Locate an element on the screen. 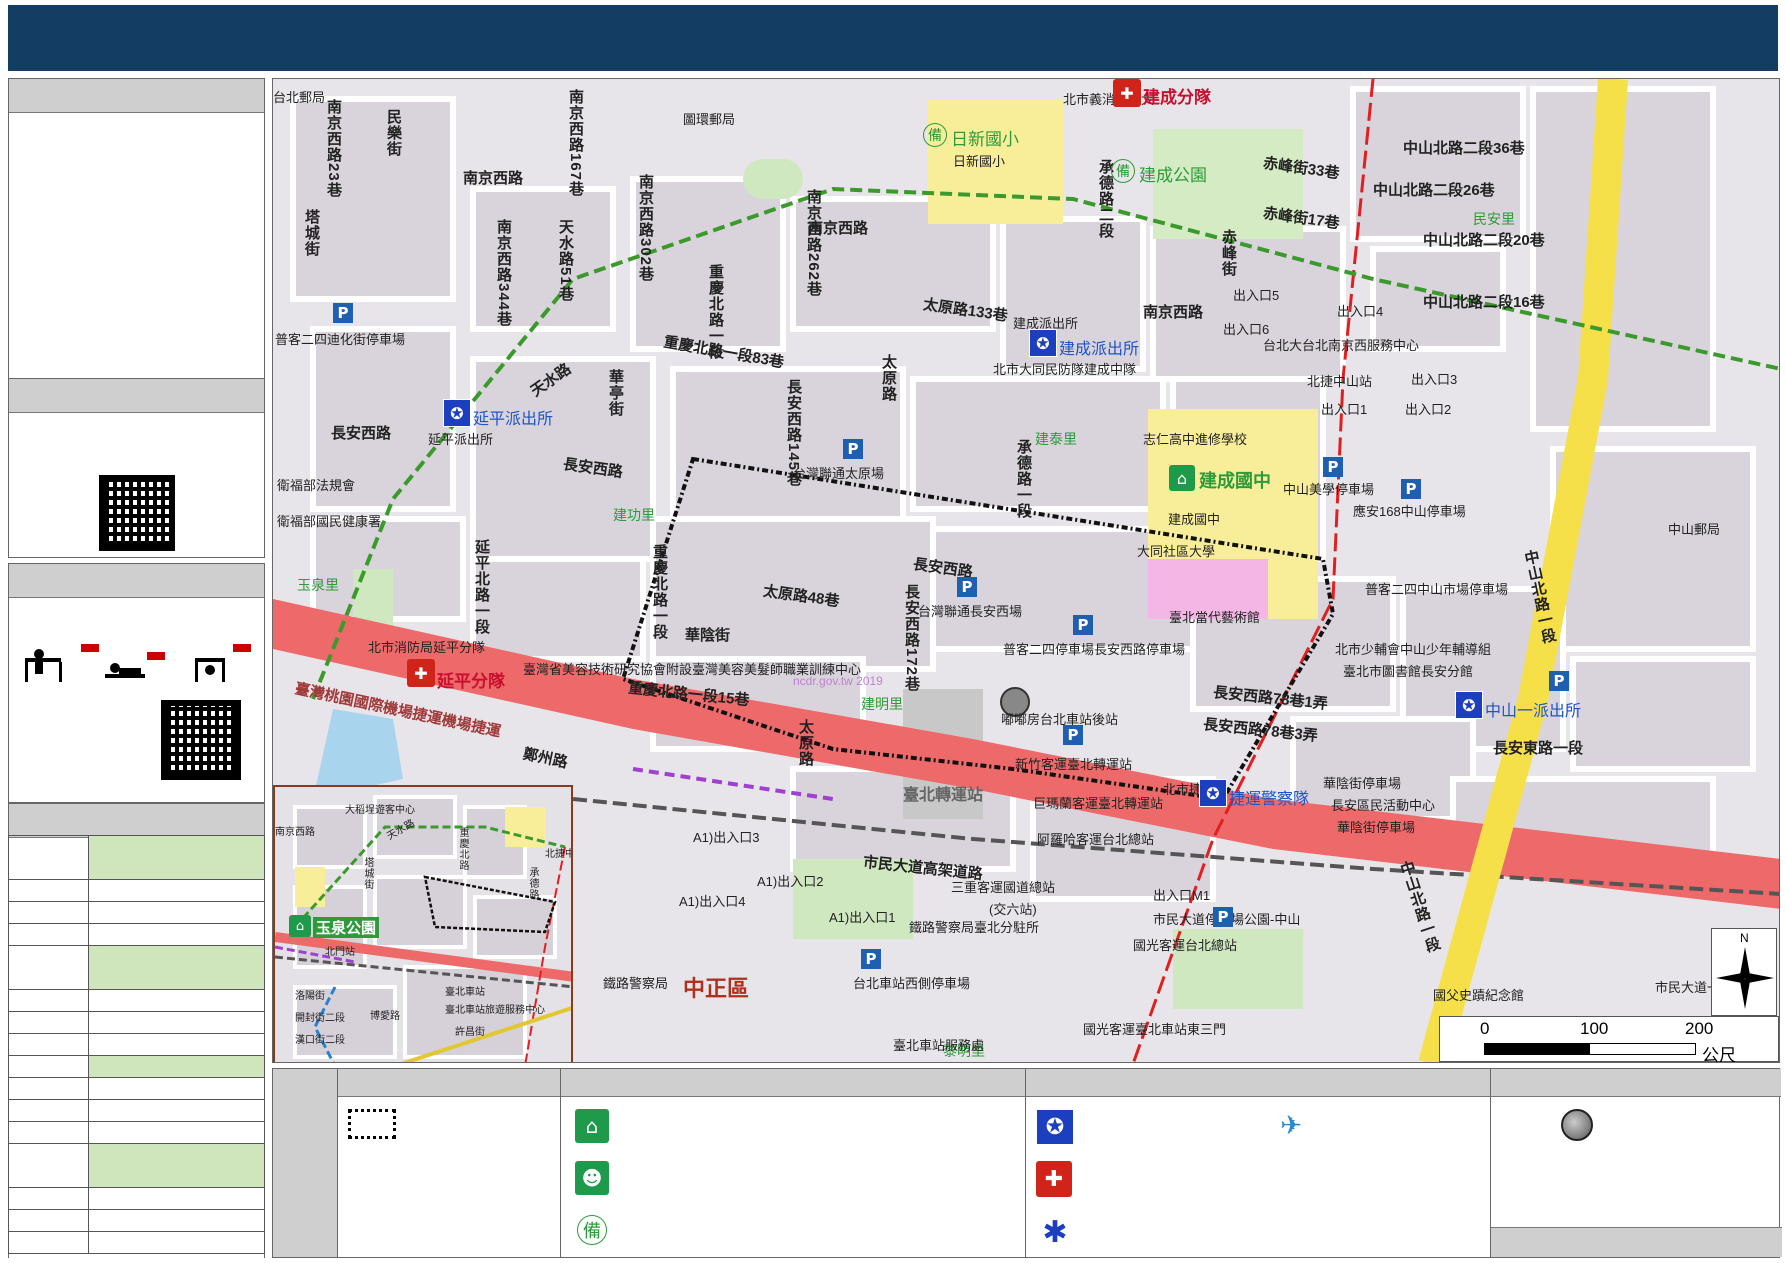 The width and height of the screenshot is (1786, 1263). poi-label: 普客二四停車場長安西路停車場 is located at coordinates (1094, 649).